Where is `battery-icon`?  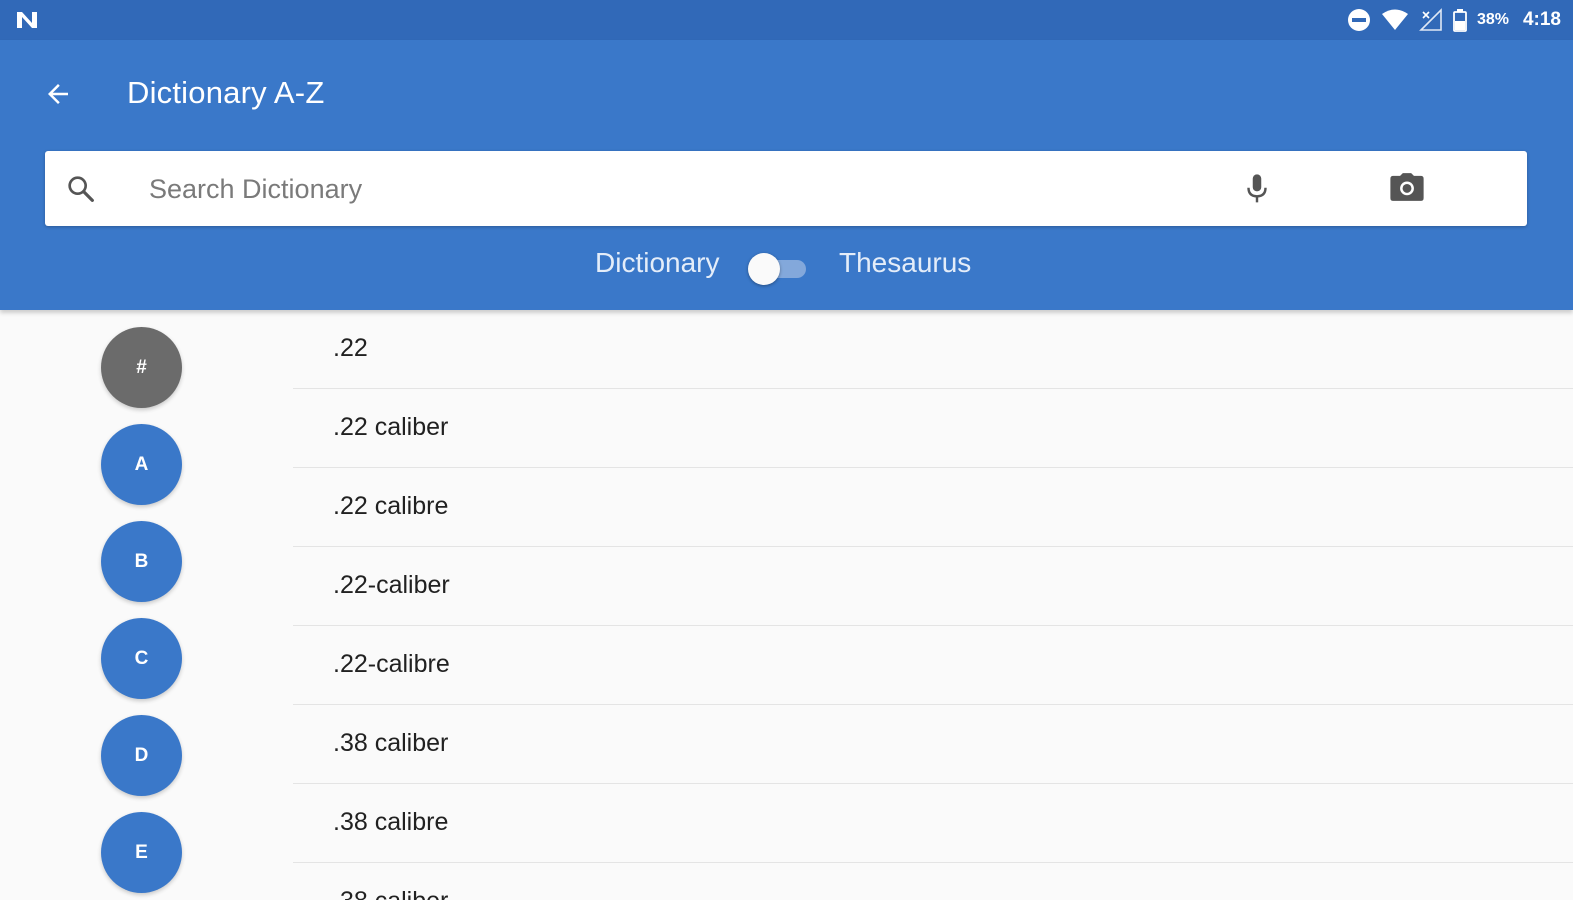
battery-icon is located at coordinates (1460, 20).